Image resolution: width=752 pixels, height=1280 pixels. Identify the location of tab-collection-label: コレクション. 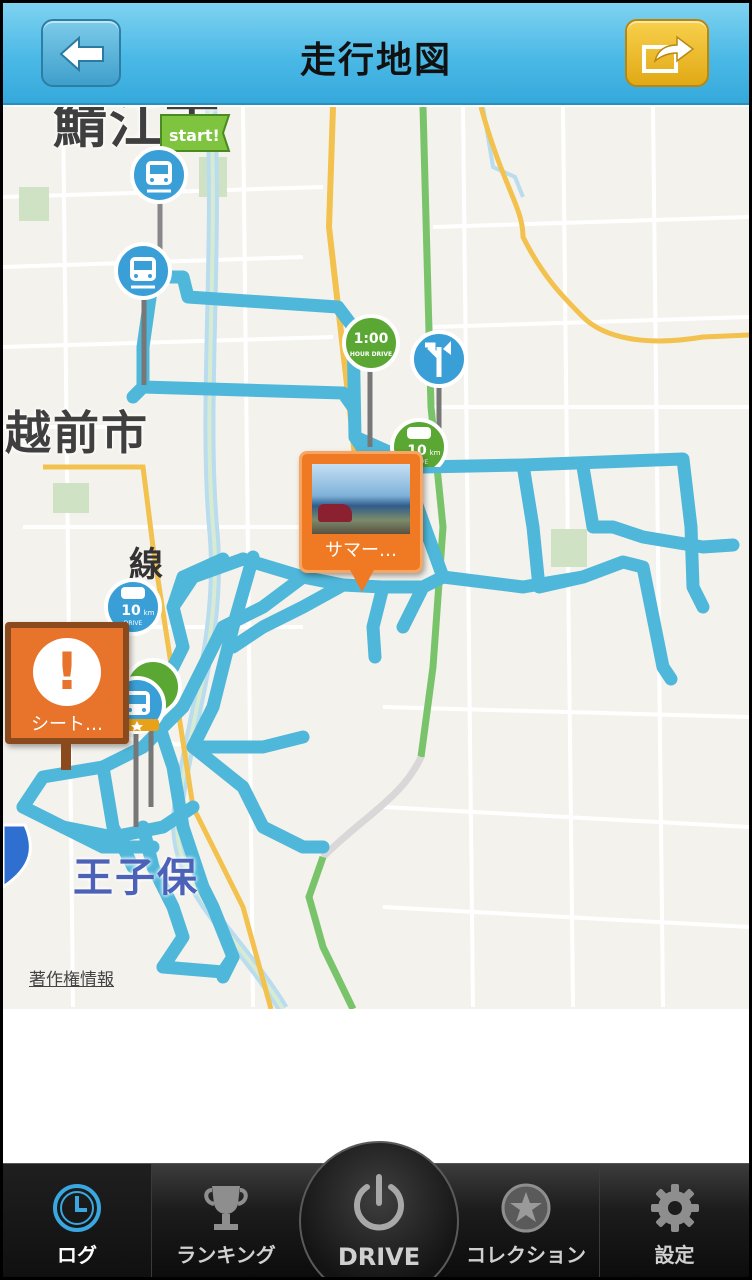
(526, 1255).